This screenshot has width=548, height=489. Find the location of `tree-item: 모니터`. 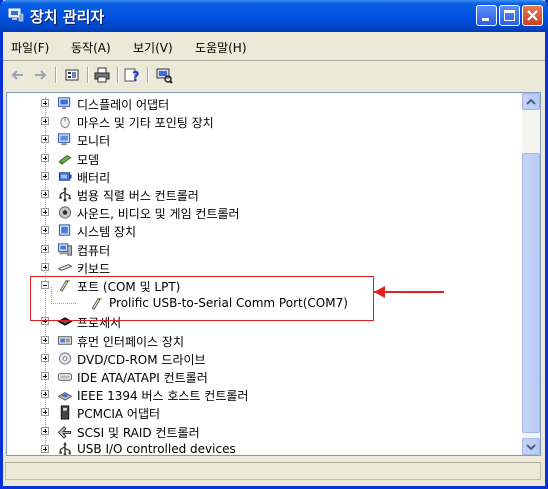

tree-item: 모니터 is located at coordinates (278, 140).